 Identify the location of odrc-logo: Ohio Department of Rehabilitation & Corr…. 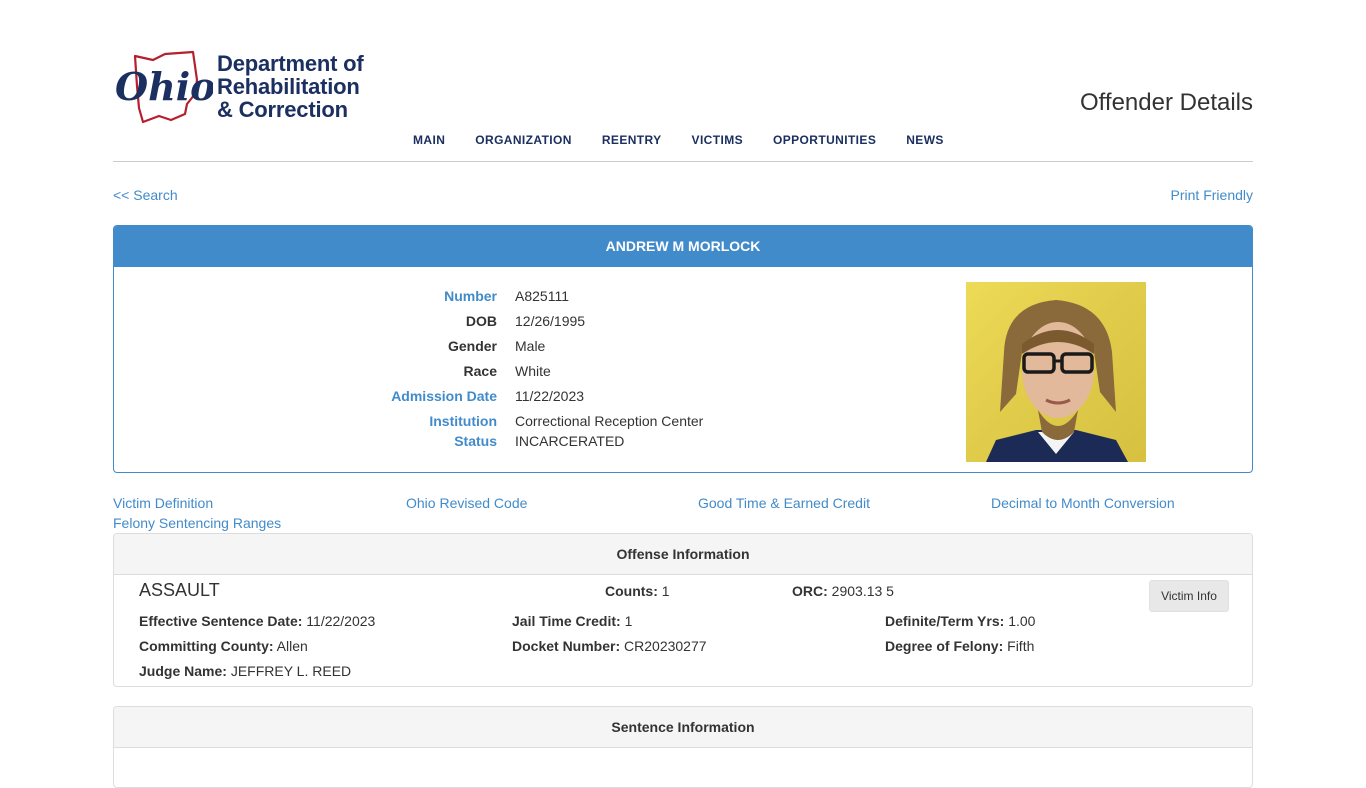
(243, 87).